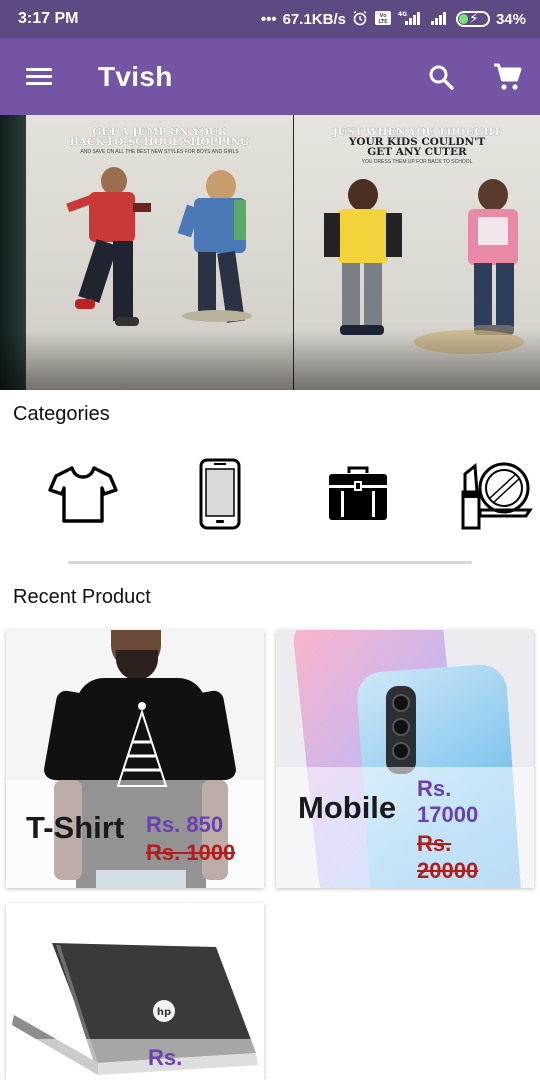 Image resolution: width=540 pixels, height=1080 pixels. What do you see at coordinates (108, 254) in the screenshot?
I see `banner-photo-kid-red-shirt` at bounding box center [108, 254].